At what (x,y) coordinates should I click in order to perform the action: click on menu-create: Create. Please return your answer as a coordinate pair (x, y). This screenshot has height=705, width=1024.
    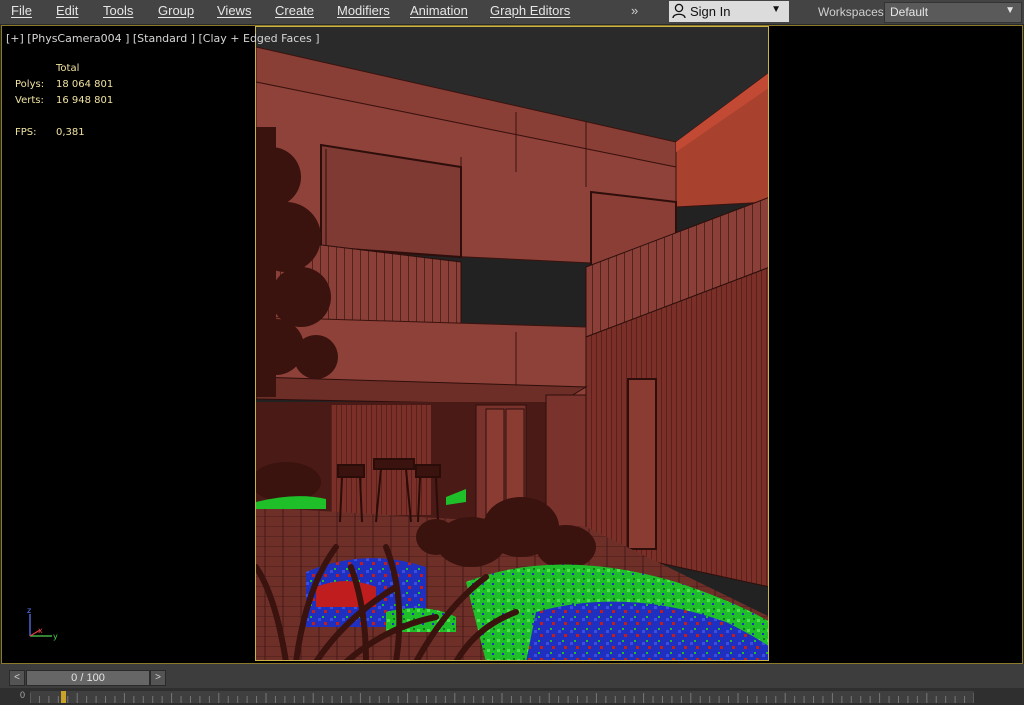
    Looking at the image, I should click on (294, 10).